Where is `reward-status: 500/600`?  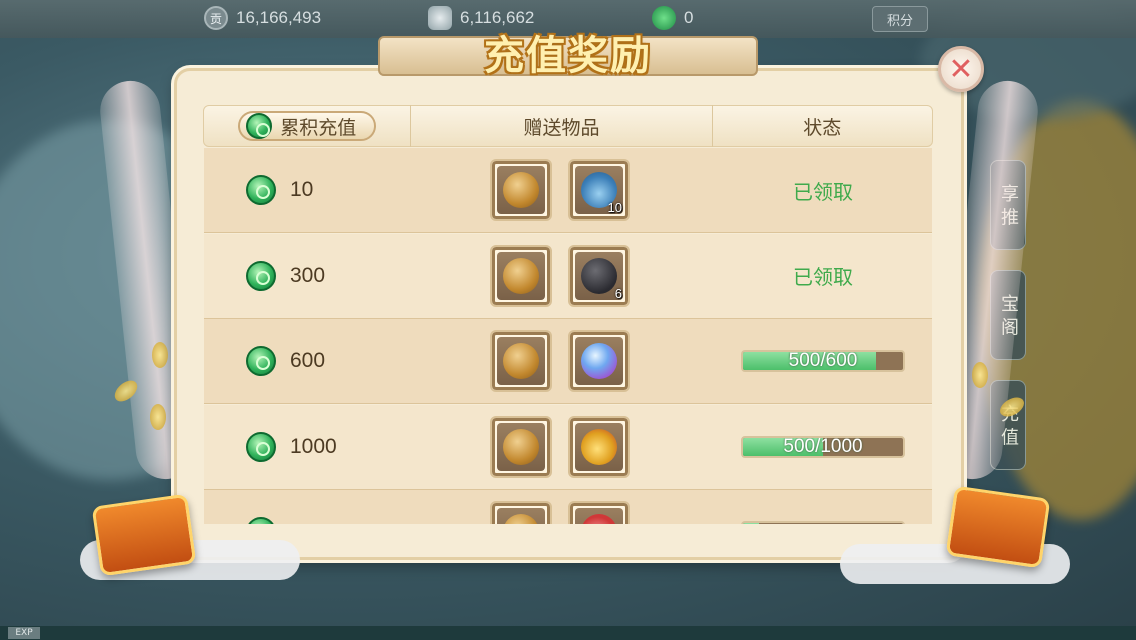
reward-status: 500/600 is located at coordinates (823, 361).